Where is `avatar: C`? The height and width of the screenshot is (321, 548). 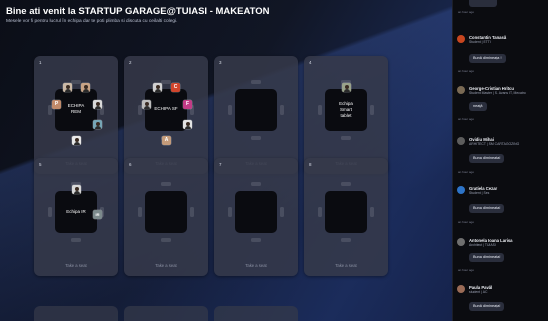 avatar: C is located at coordinates (175, 87).